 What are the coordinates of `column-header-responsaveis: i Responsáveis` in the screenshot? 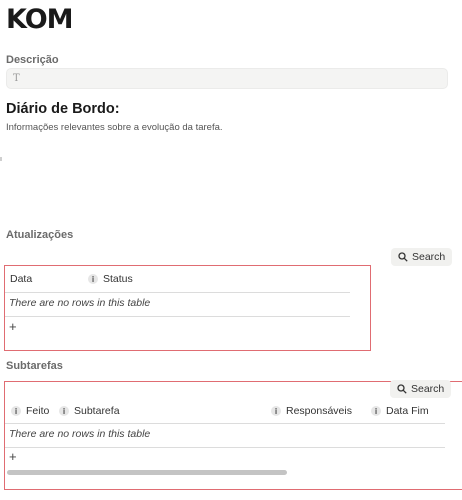 It's located at (311, 411).